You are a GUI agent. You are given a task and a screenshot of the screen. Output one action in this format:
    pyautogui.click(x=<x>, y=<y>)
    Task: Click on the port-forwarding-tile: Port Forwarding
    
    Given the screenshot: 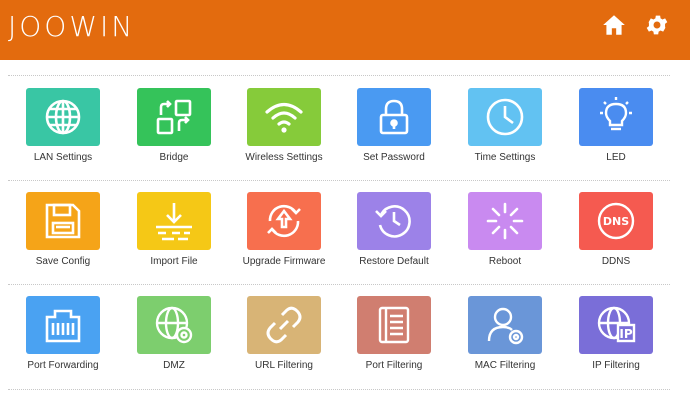 What is the action you would take?
    pyautogui.click(x=63, y=334)
    